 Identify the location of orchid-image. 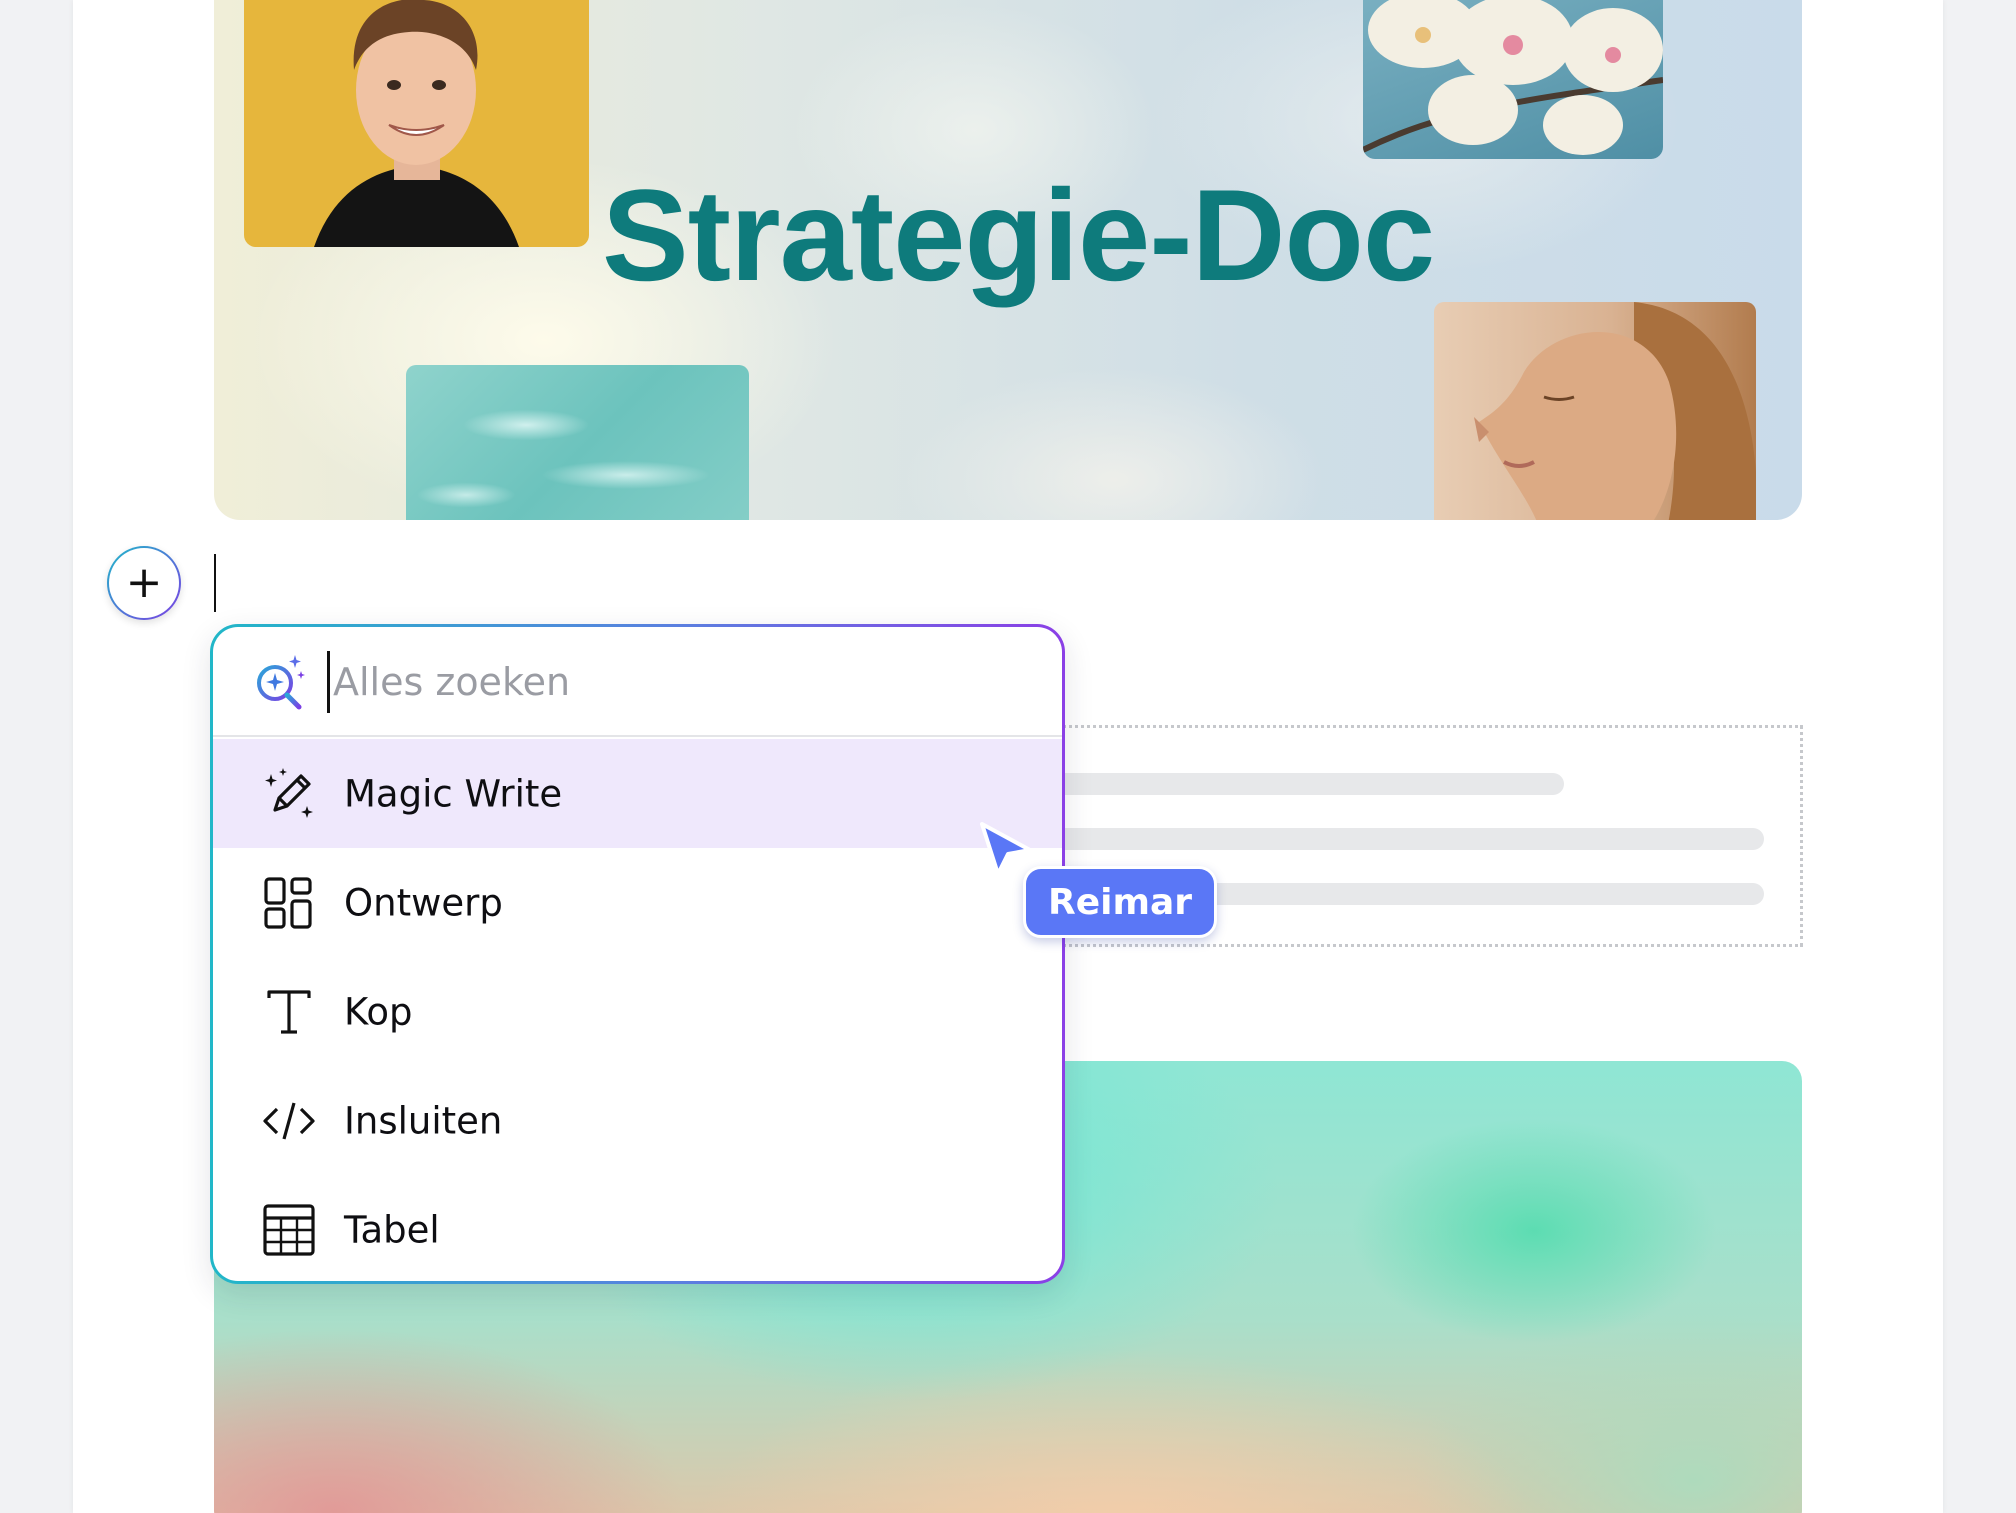
(1513, 77).